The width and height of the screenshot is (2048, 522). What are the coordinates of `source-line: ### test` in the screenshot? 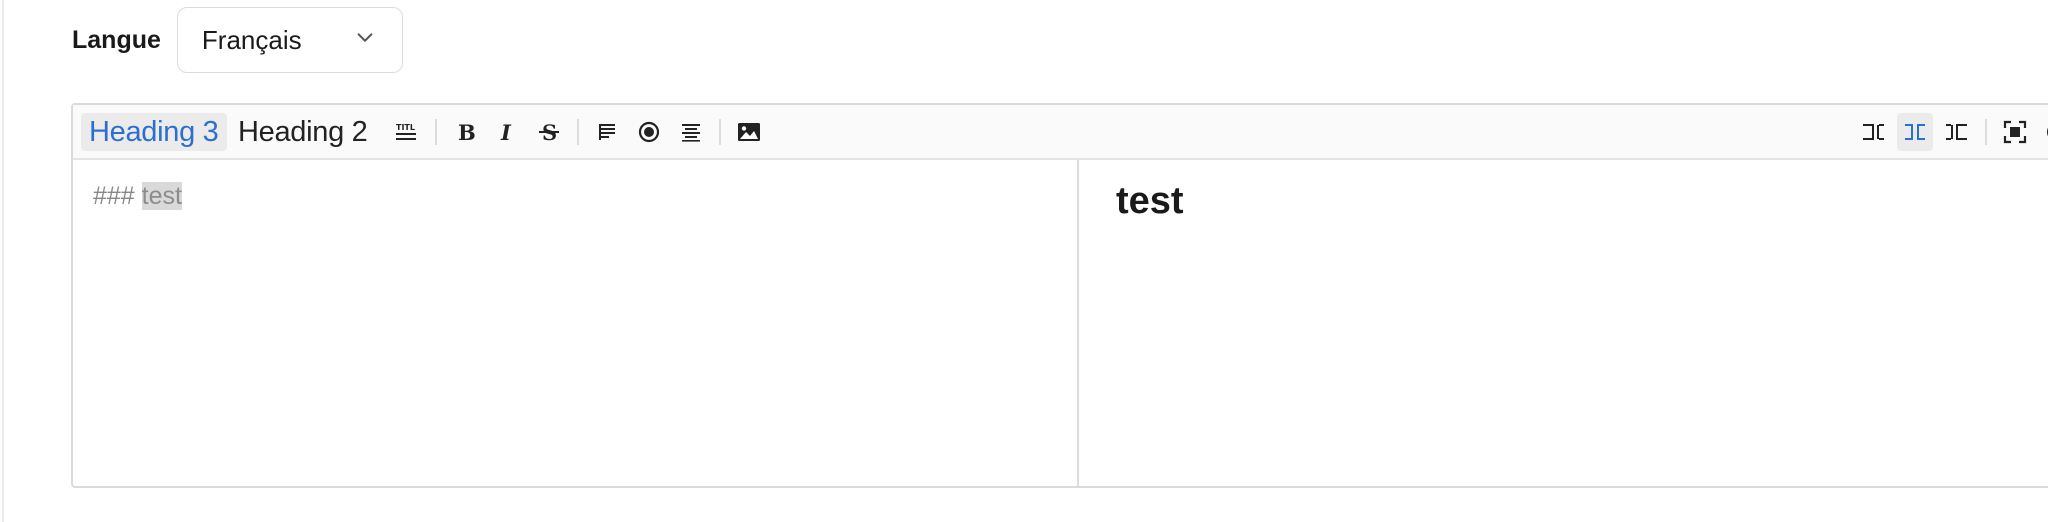 It's located at (137, 196).